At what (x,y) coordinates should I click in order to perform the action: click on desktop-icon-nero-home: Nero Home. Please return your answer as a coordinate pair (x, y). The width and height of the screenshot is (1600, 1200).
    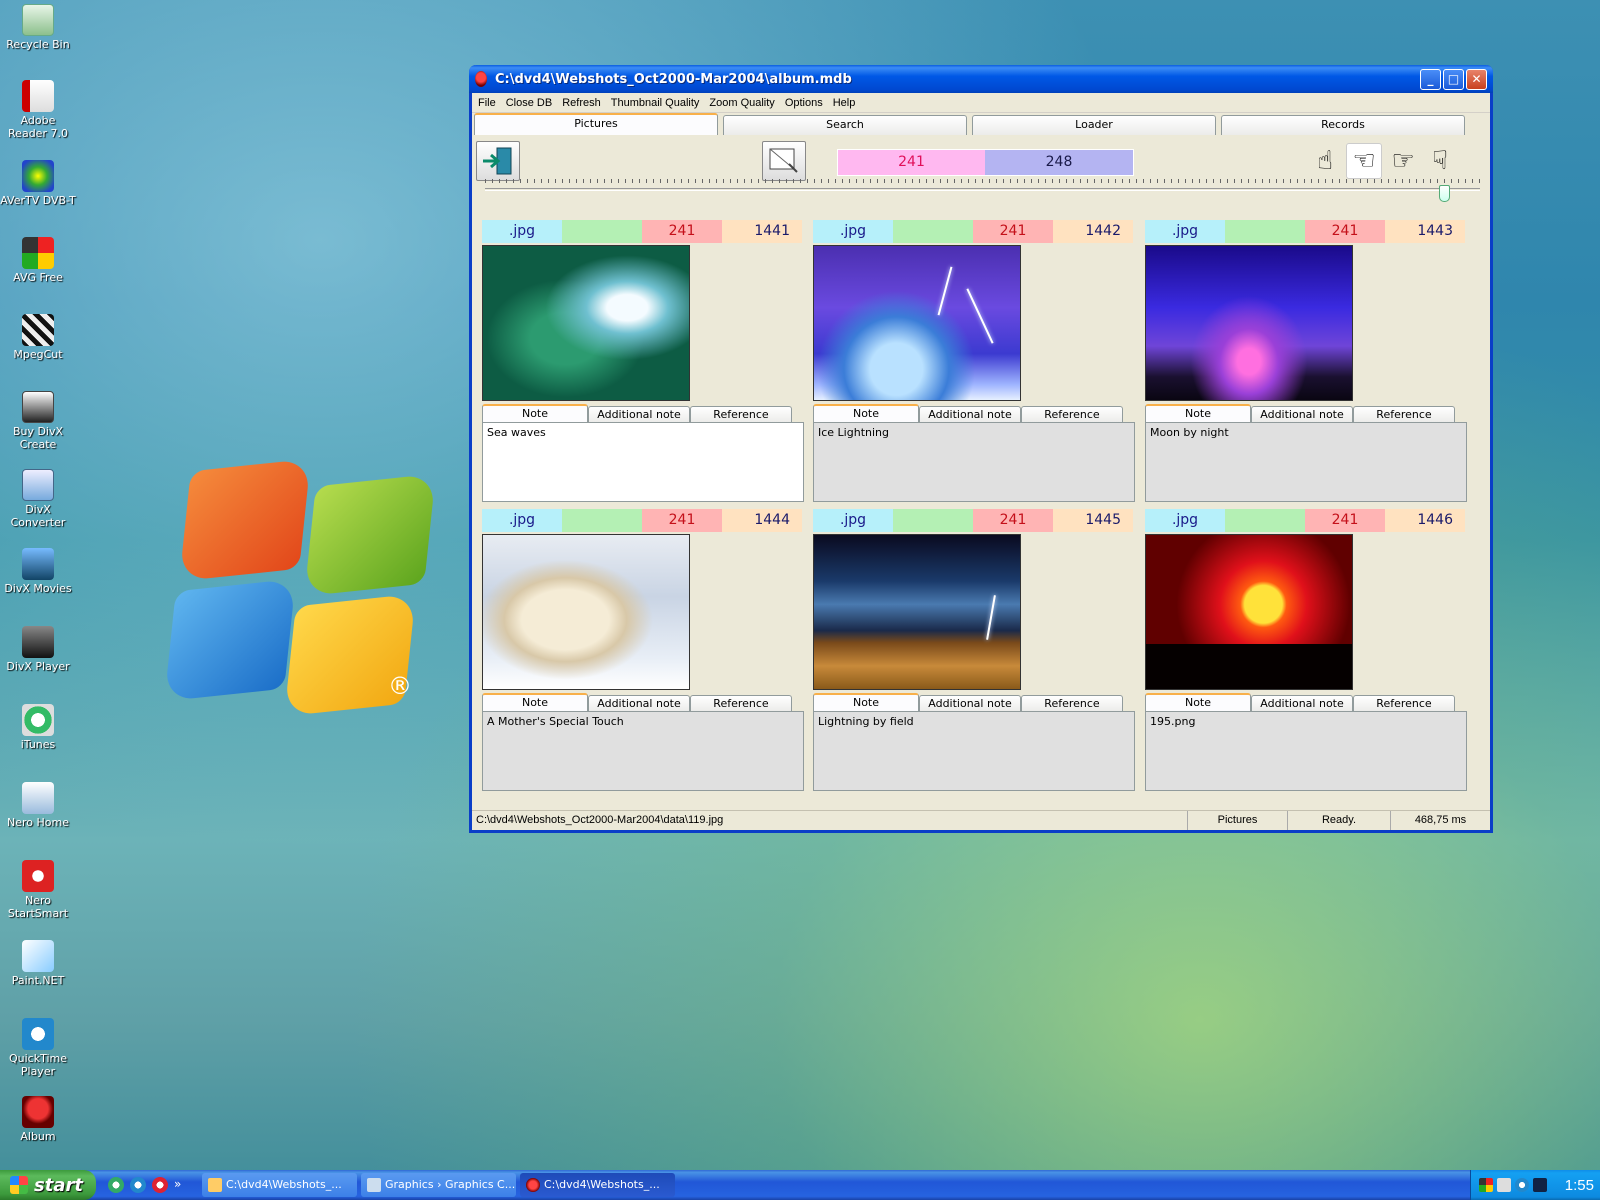
    Looking at the image, I should click on (38, 805).